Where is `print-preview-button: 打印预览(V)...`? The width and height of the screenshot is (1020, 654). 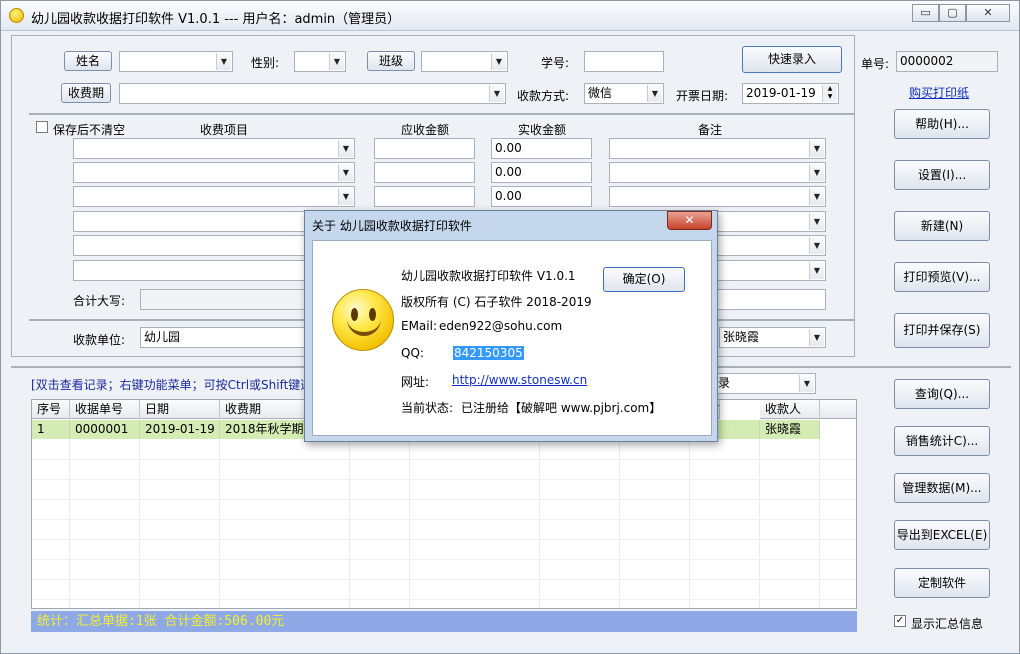
print-preview-button: 打印预览(V)... is located at coordinates (942, 277).